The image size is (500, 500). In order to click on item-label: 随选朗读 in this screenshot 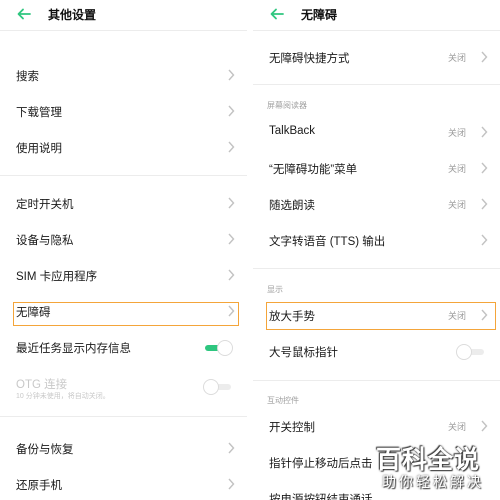, I will do `click(292, 206)`.